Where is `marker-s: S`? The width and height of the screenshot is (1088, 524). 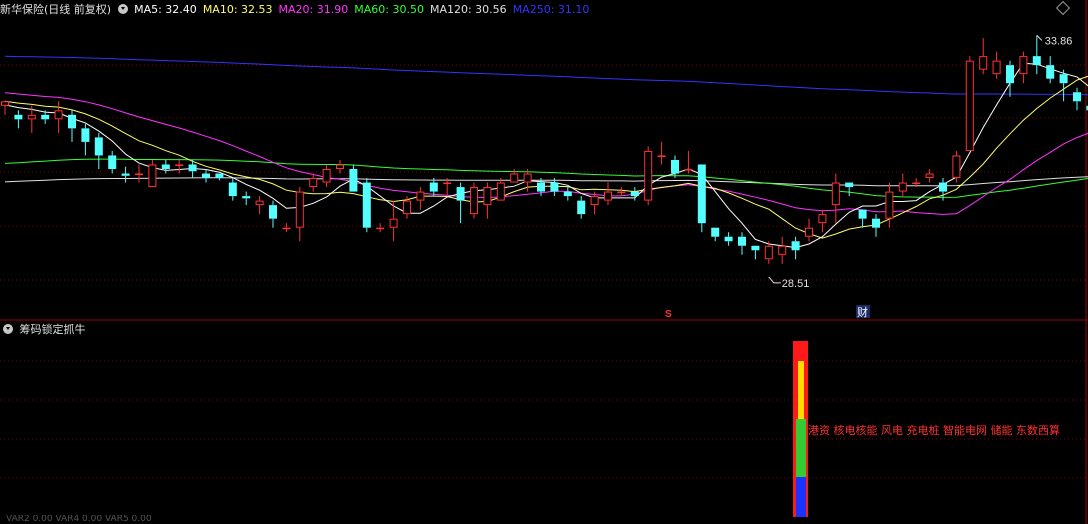
marker-s: S is located at coordinates (668, 314).